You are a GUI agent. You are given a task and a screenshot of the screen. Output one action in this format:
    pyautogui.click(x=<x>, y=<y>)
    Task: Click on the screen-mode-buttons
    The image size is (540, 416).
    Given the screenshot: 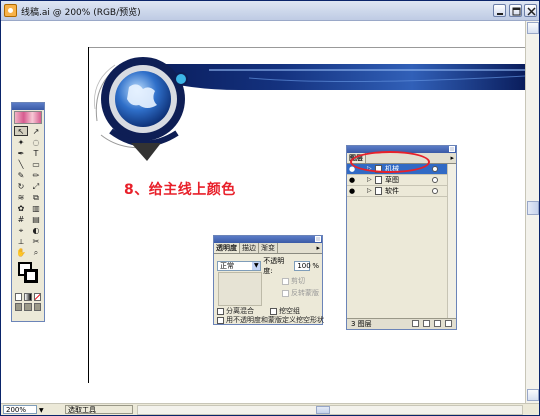 What is the action you would take?
    pyautogui.click(x=28, y=307)
    